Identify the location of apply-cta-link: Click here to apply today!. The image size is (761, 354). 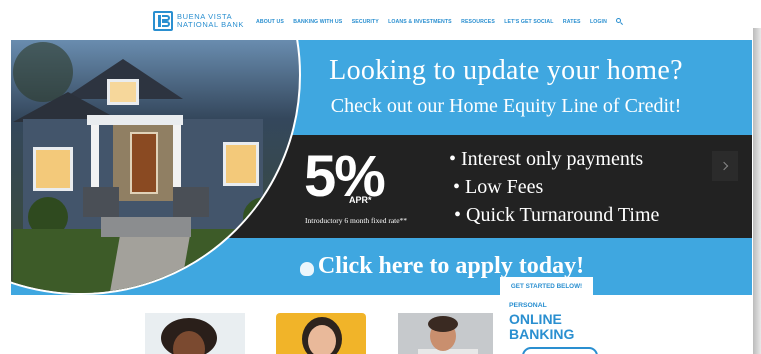
(451, 266).